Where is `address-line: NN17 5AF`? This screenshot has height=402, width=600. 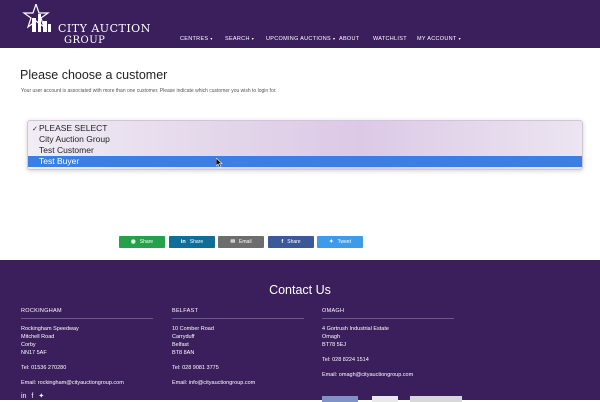
address-line: NN17 5AF is located at coordinates (34, 353).